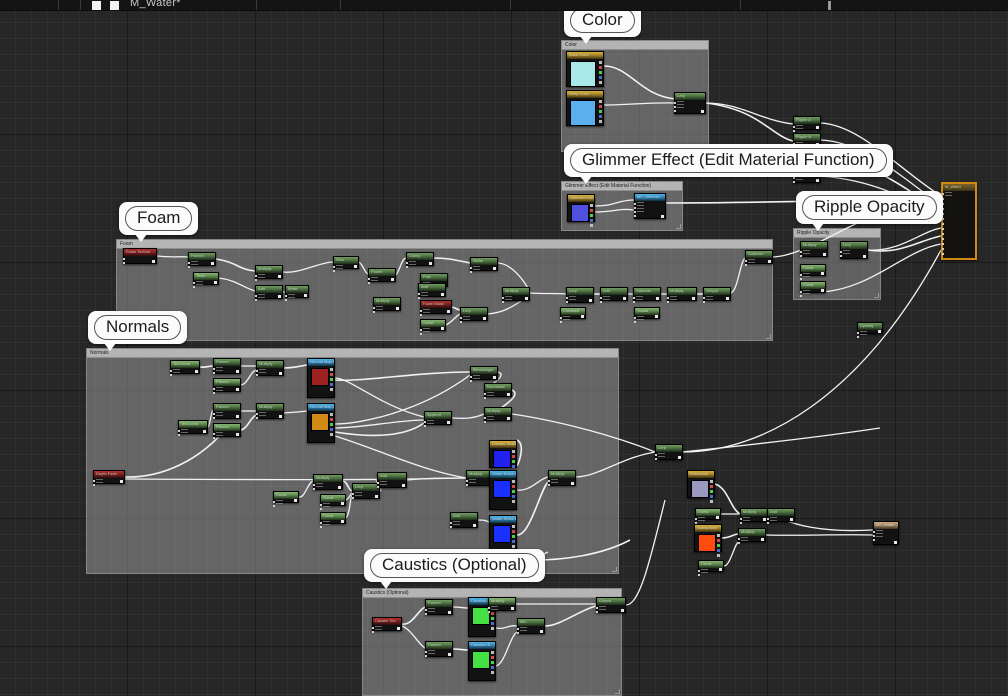  Describe the element at coordinates (708, 540) in the screenshot. I see `node-rt-param2: Subsurface` at that location.